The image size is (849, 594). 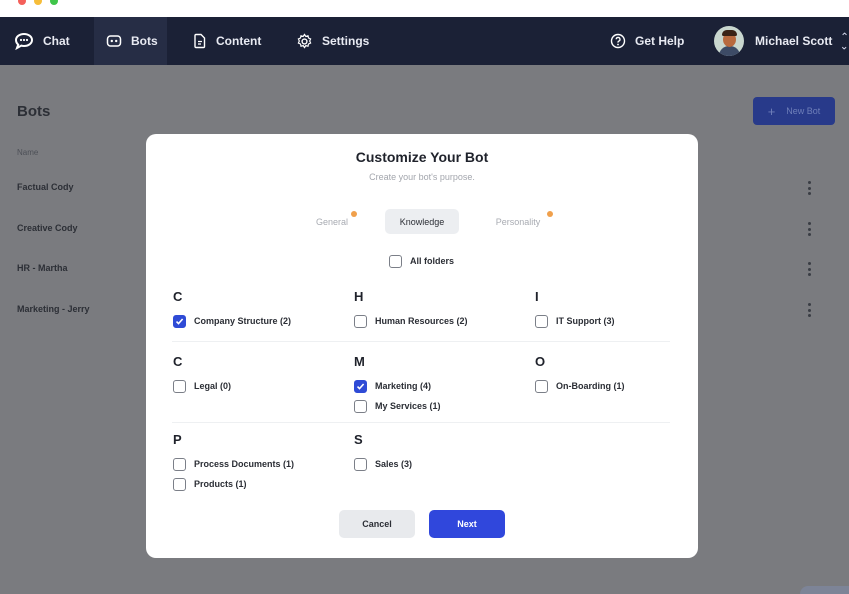 I want to click on avatar, so click(x=729, y=41).